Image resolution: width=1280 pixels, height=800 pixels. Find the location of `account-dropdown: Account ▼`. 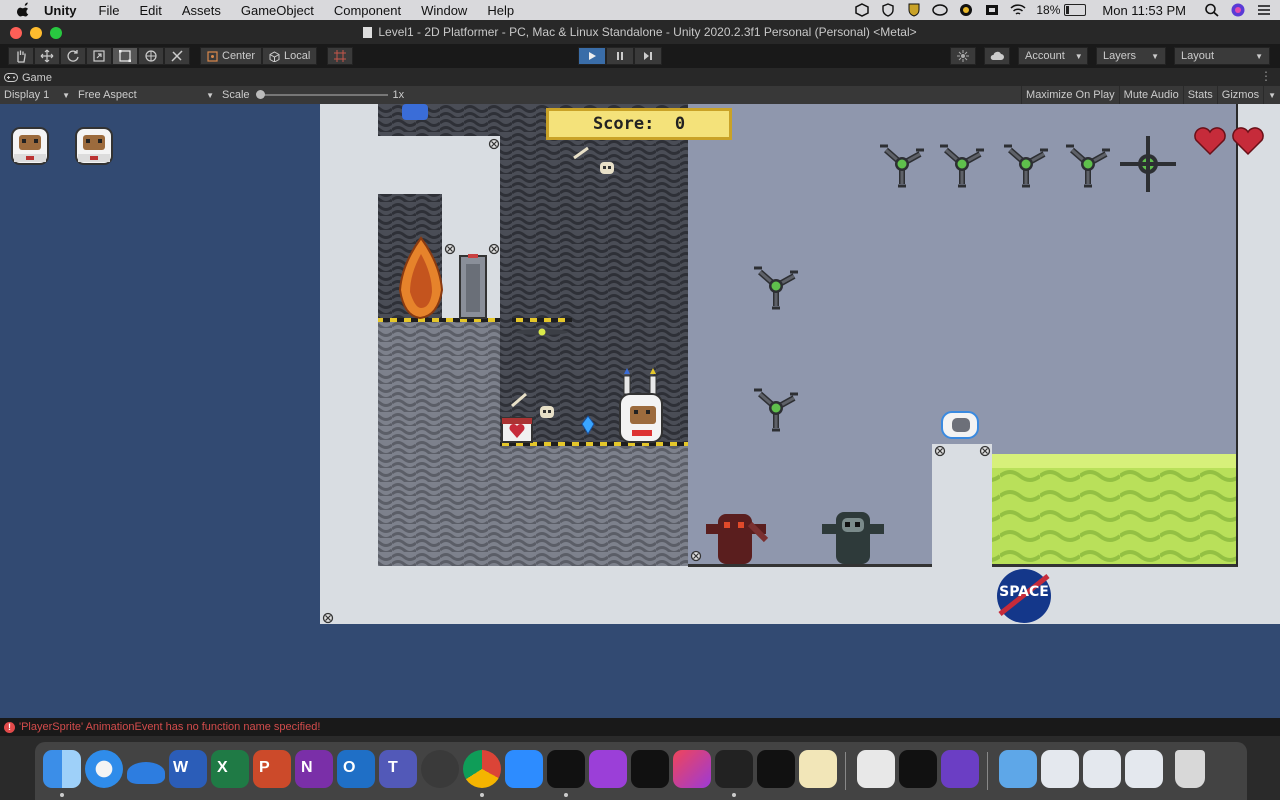

account-dropdown: Account ▼ is located at coordinates (1053, 56).